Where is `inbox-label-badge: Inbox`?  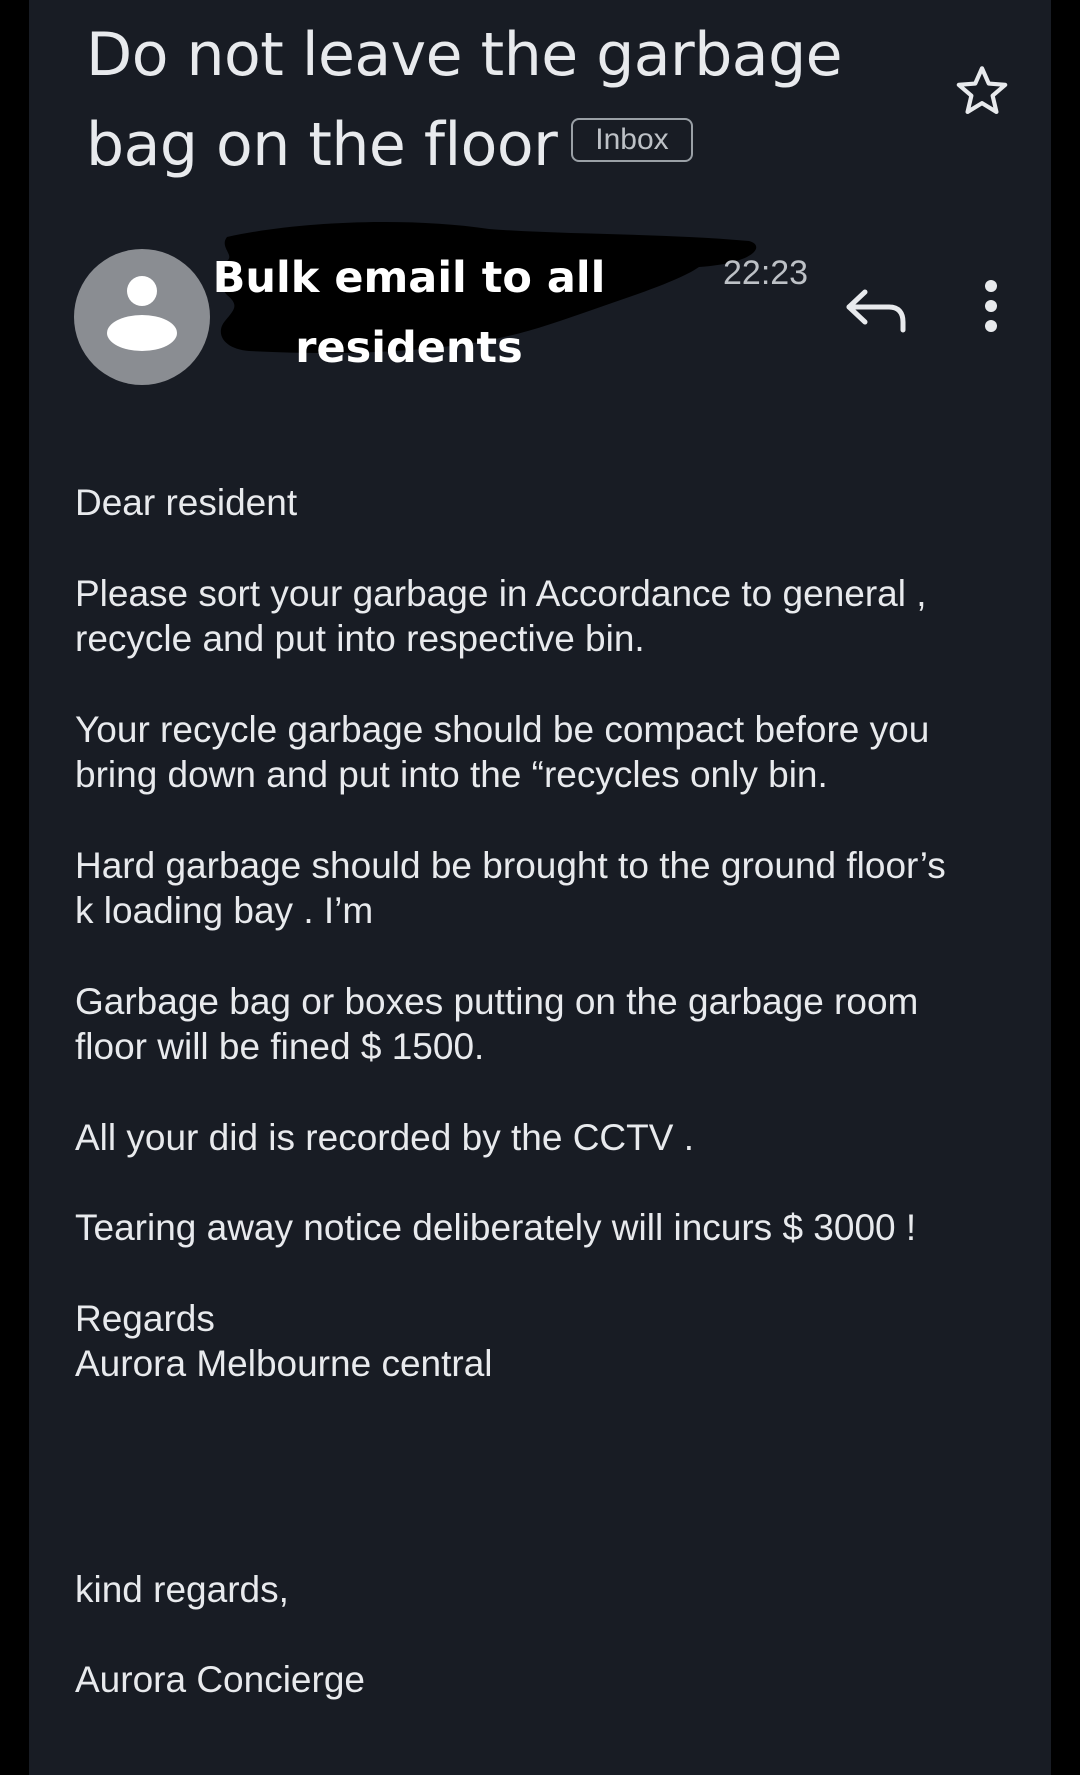 inbox-label-badge: Inbox is located at coordinates (632, 140).